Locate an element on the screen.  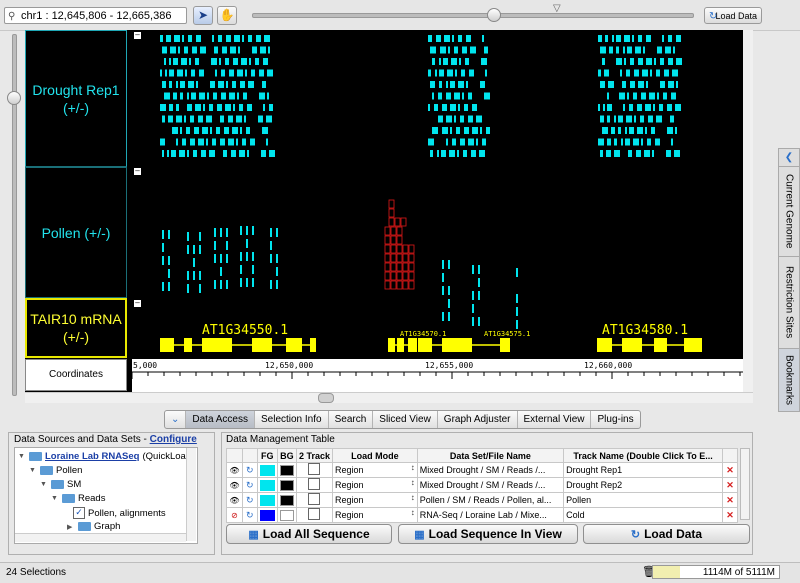
hidden-eye-icon: ⊘ is located at coordinates (234, 515).